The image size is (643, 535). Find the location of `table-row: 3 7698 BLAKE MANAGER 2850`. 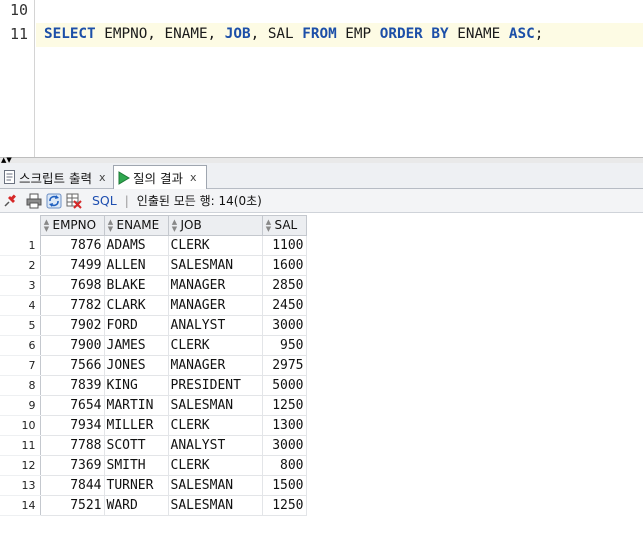

table-row: 3 7698 BLAKE MANAGER 2850 is located at coordinates (153, 285).